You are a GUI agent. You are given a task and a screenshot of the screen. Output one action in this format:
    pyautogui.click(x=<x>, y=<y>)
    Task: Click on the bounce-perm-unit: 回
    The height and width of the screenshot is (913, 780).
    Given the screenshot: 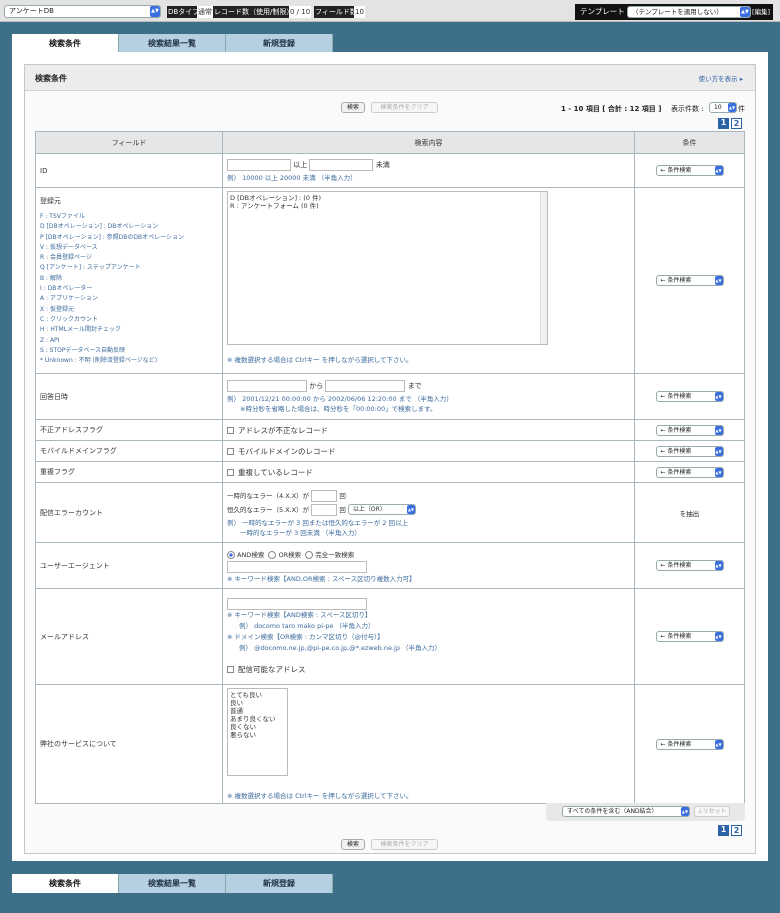 What is the action you would take?
    pyautogui.click(x=342, y=509)
    